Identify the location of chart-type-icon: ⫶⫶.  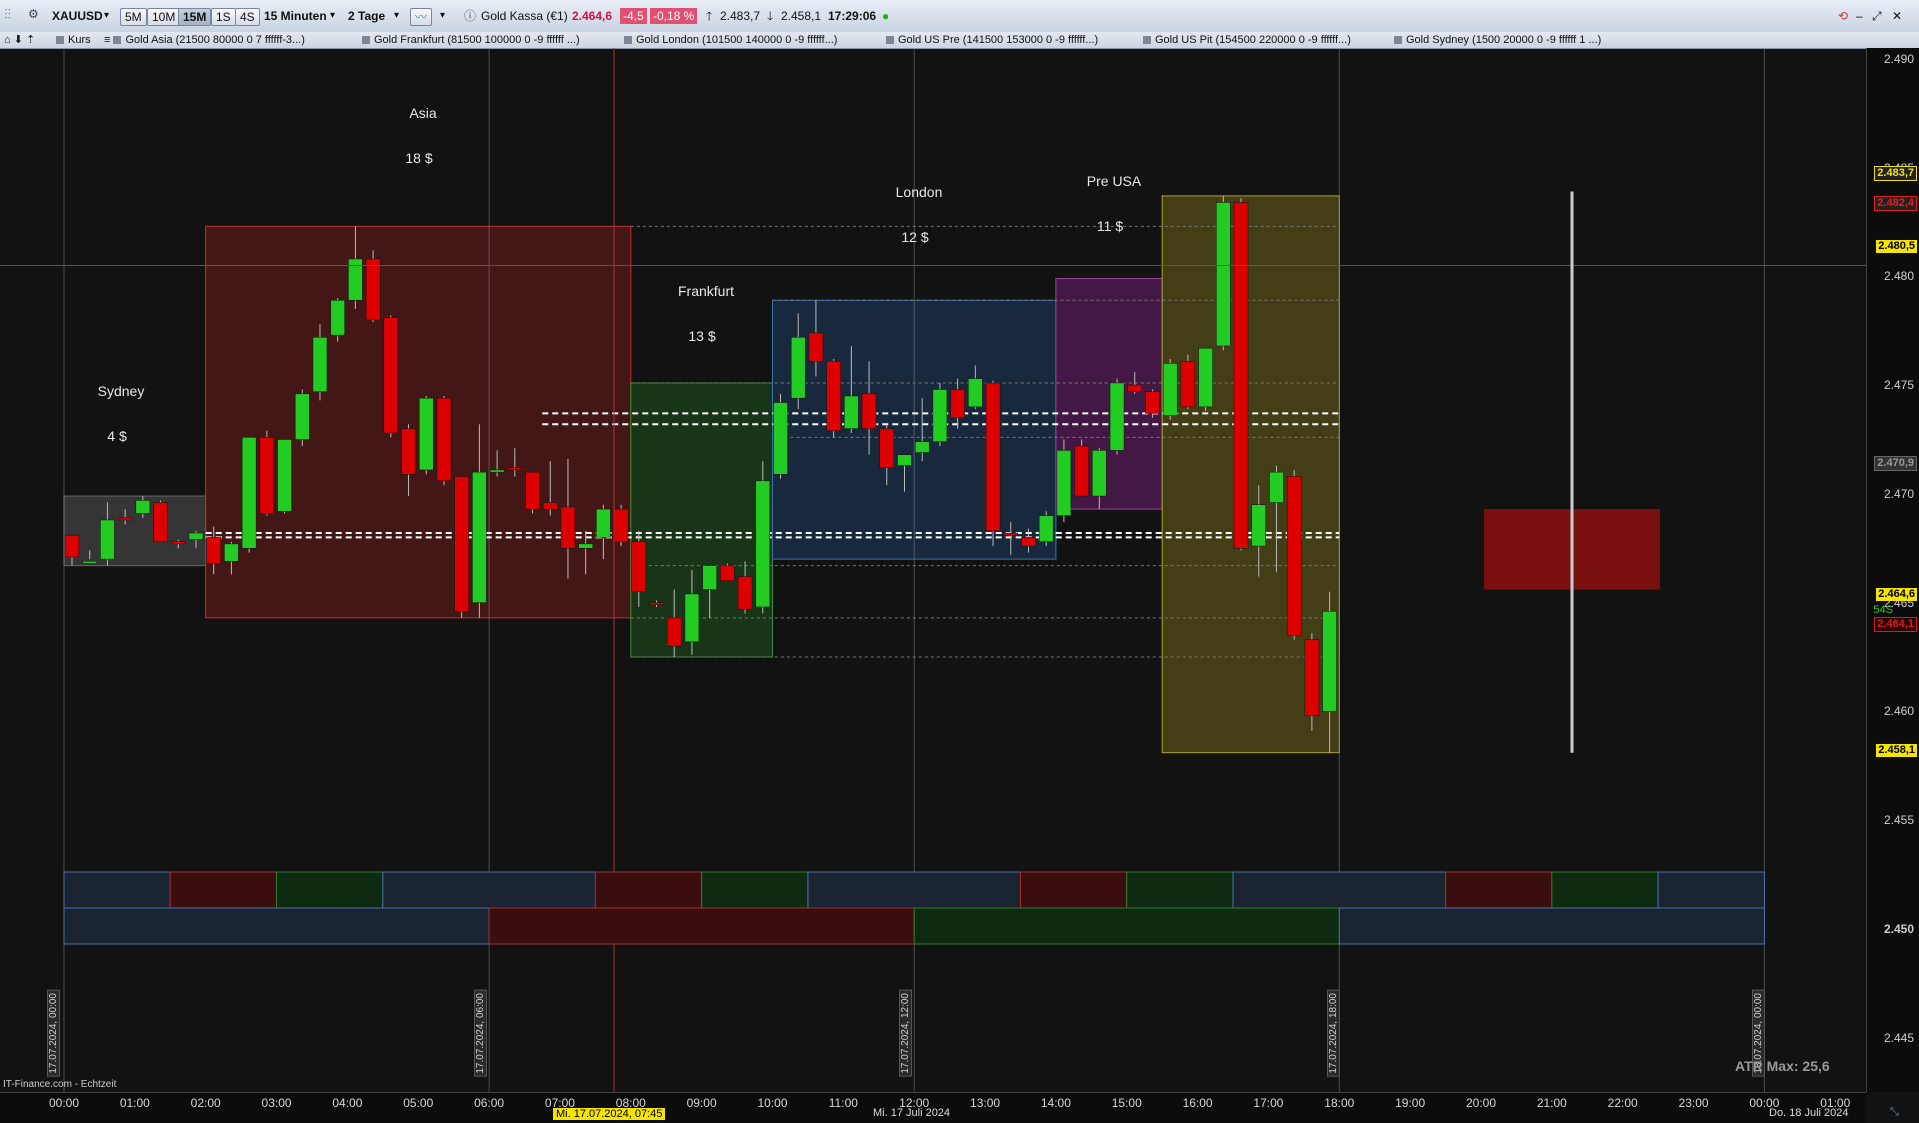
(7, 14).